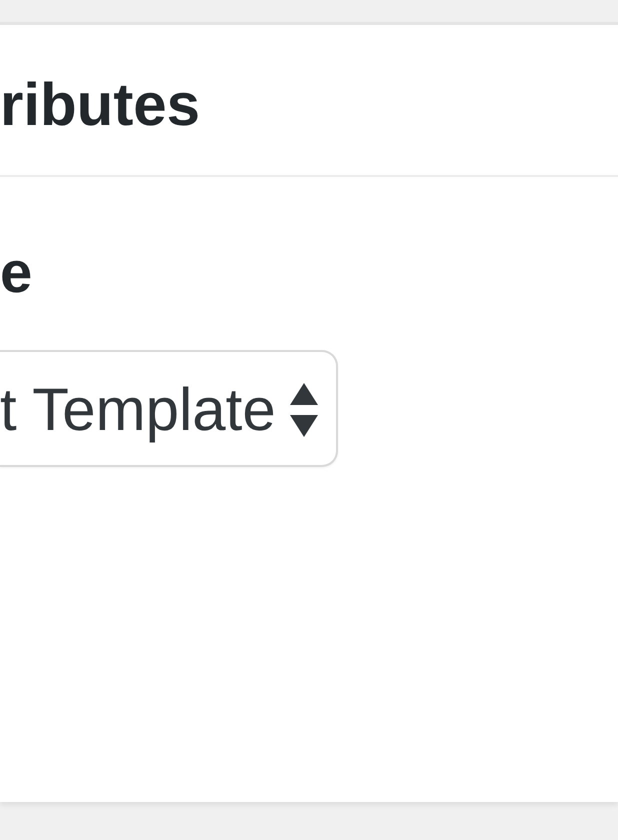 Image resolution: width=618 pixels, height=840 pixels. What do you see at coordinates (101, 105) in the screenshot?
I see `panel-title: ributes` at bounding box center [101, 105].